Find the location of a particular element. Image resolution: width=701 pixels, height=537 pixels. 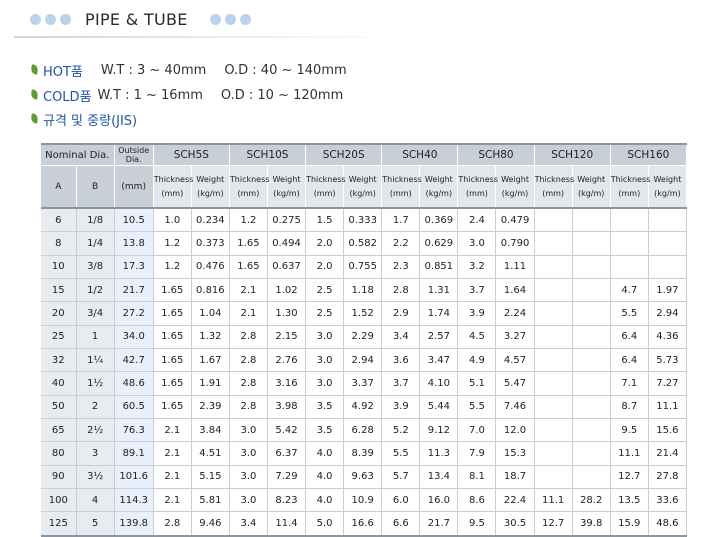

nominal-b-cell: 3½ is located at coordinates (95, 477).